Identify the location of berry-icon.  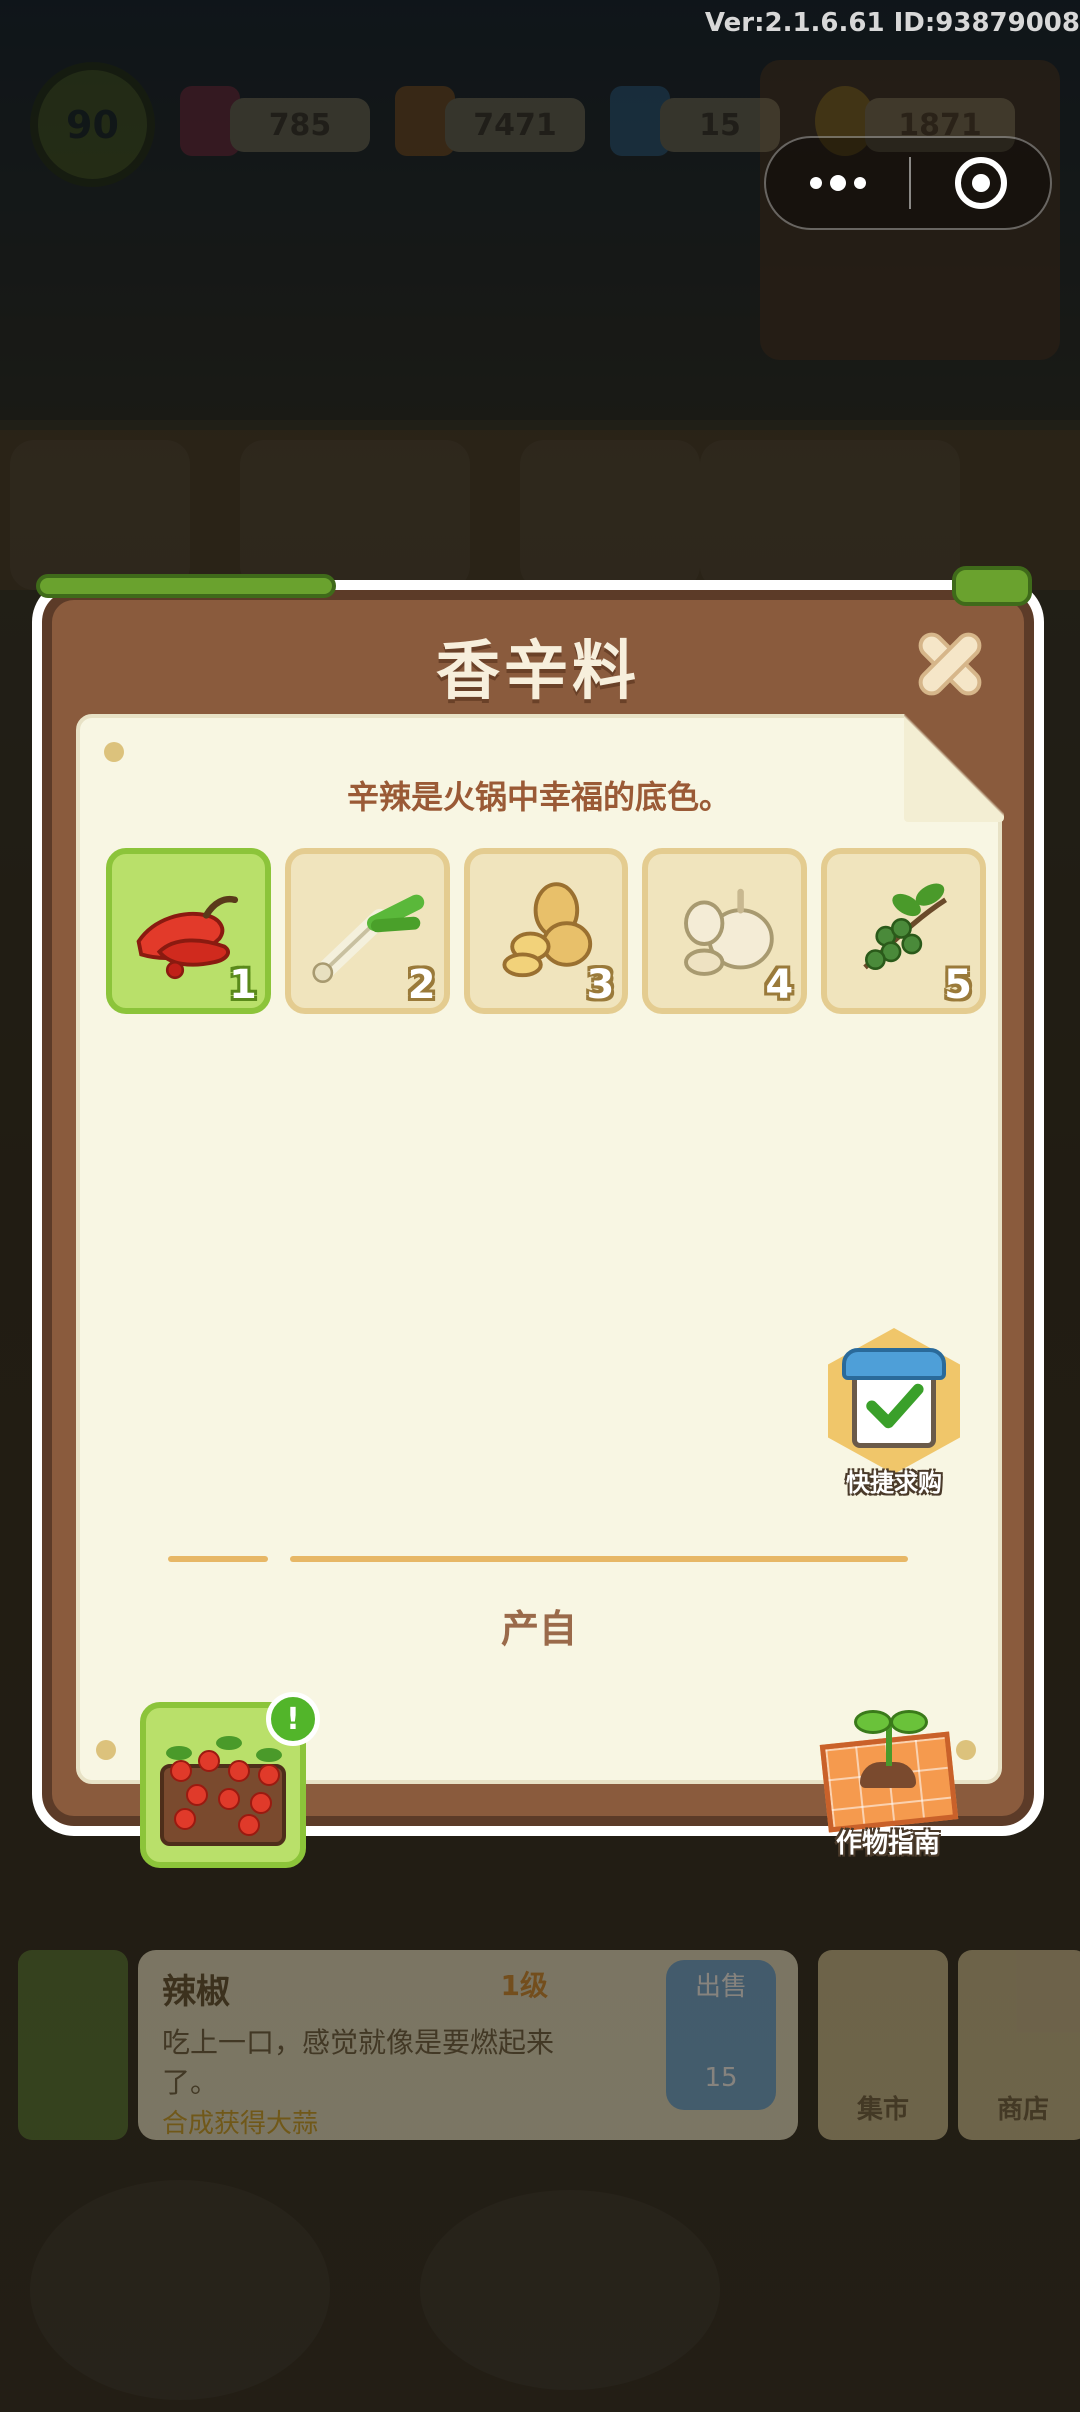
(181, 1771).